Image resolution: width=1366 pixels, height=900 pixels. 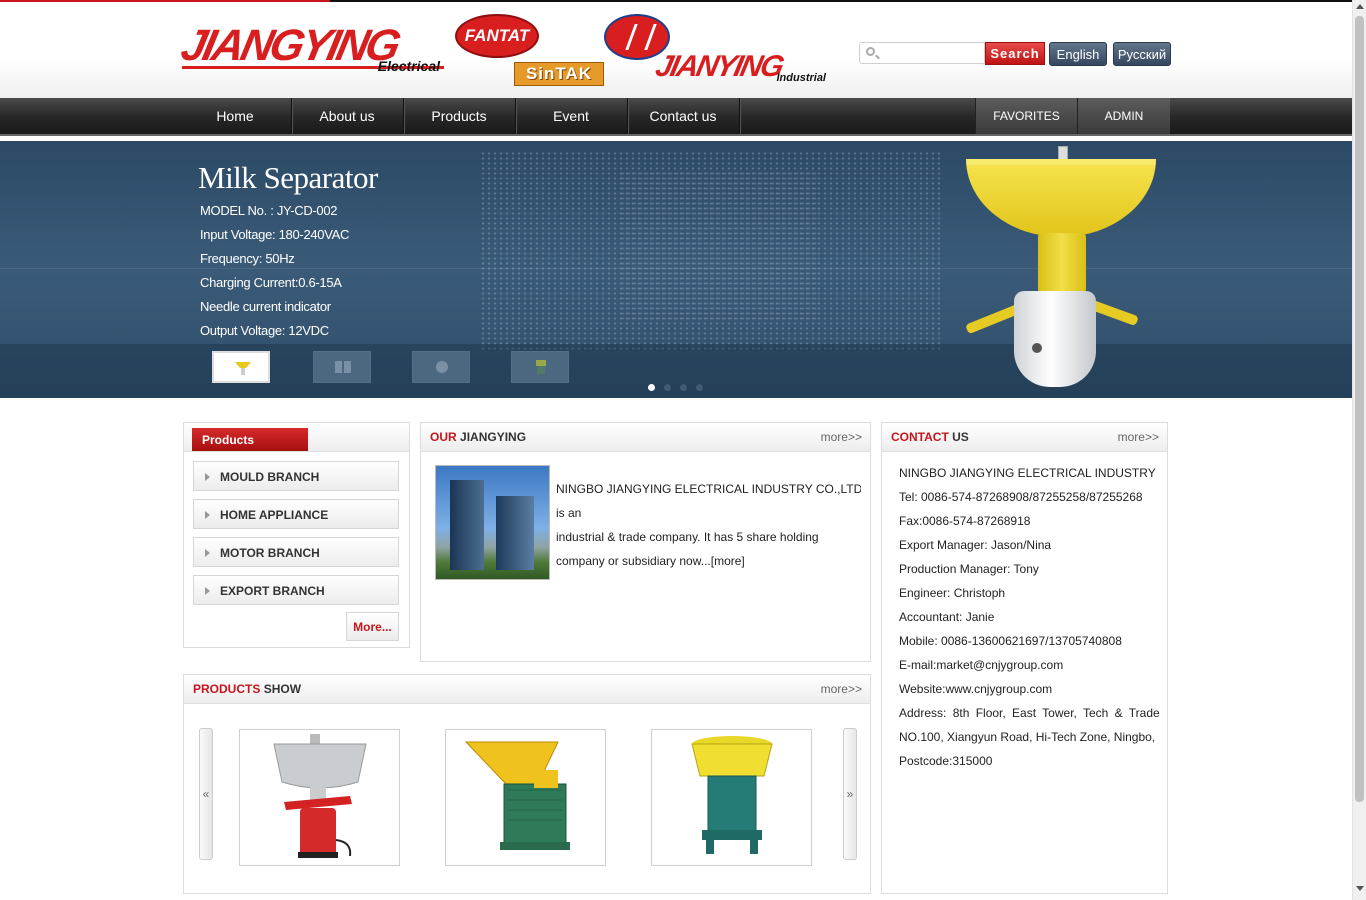 What do you see at coordinates (1078, 54) in the screenshot?
I see `language-english-button: English` at bounding box center [1078, 54].